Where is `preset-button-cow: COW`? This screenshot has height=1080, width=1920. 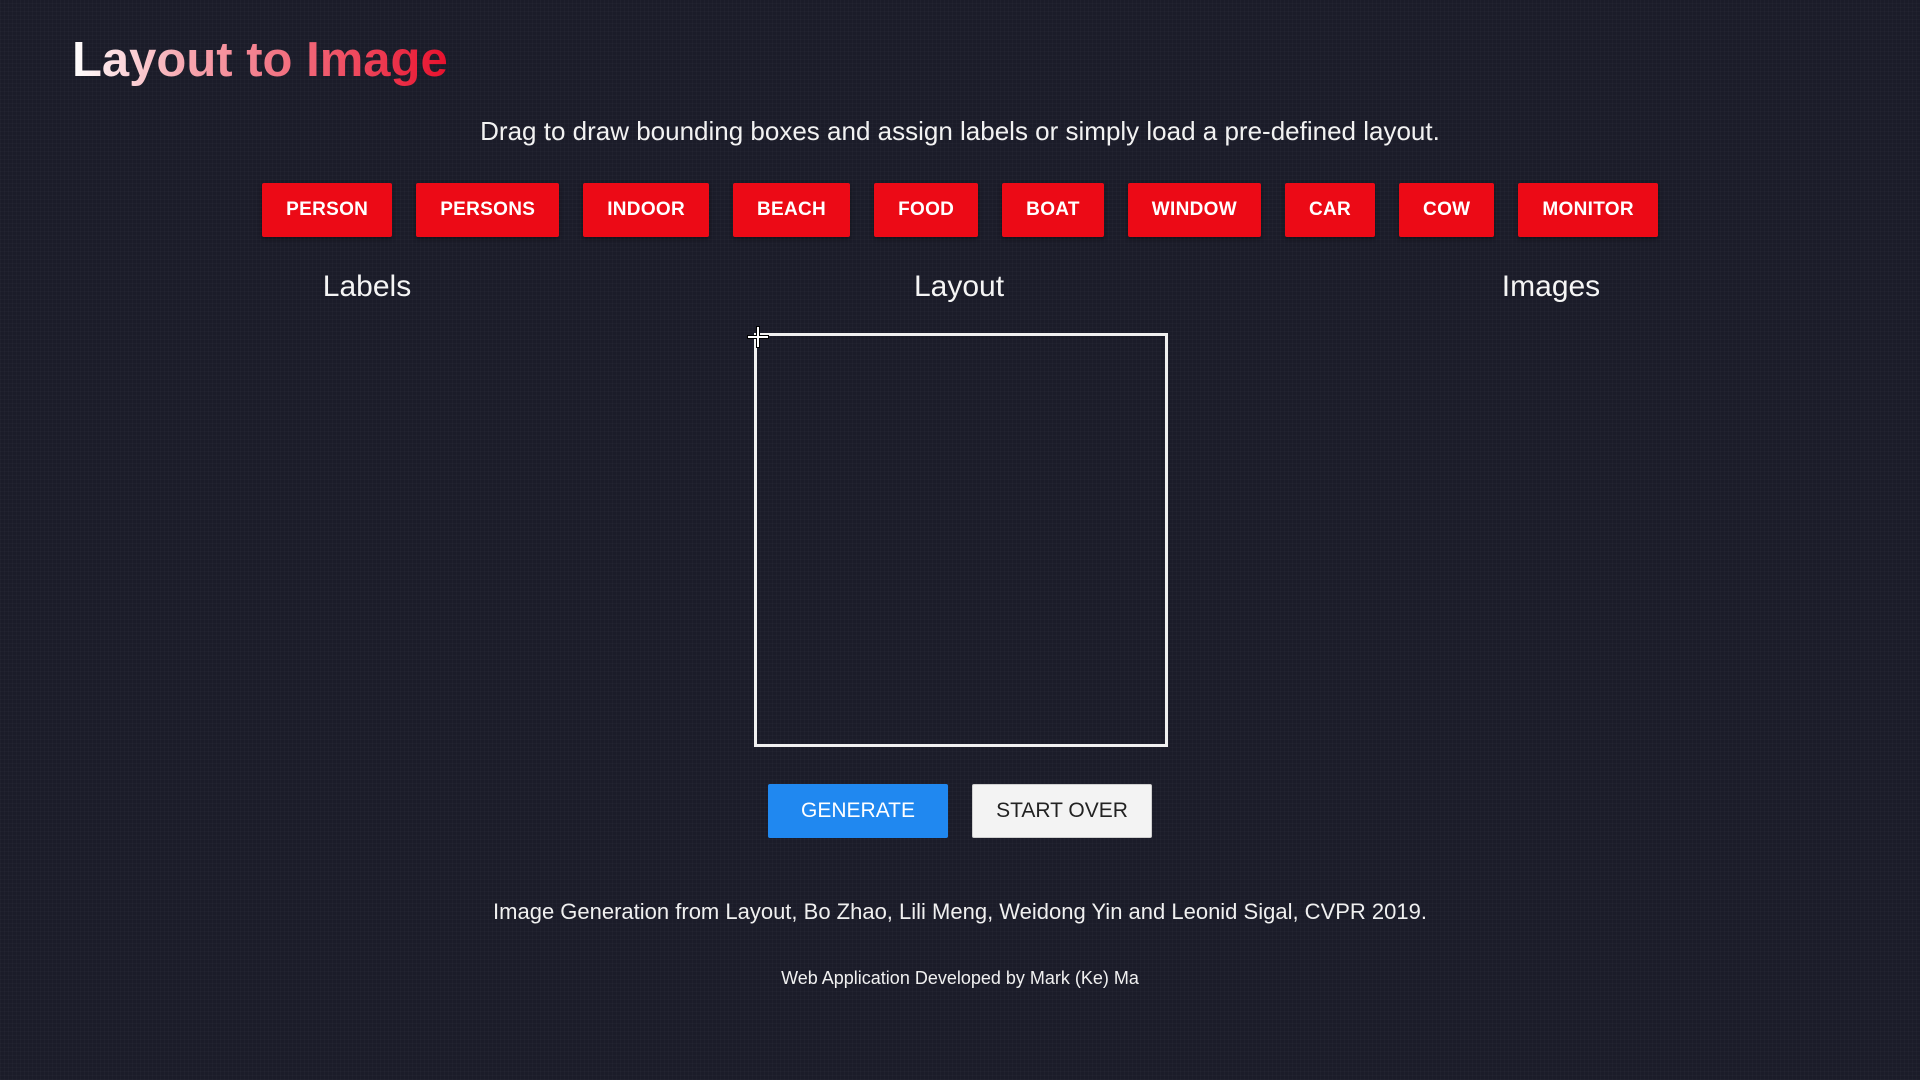 preset-button-cow: COW is located at coordinates (1447, 210).